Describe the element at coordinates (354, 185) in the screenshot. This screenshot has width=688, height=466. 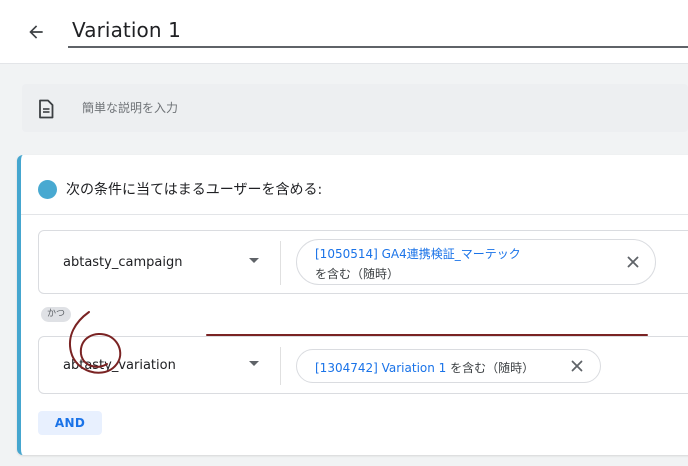
I see `condition-group-header: 次の条件に当てはまるユーザーを含める:` at that location.